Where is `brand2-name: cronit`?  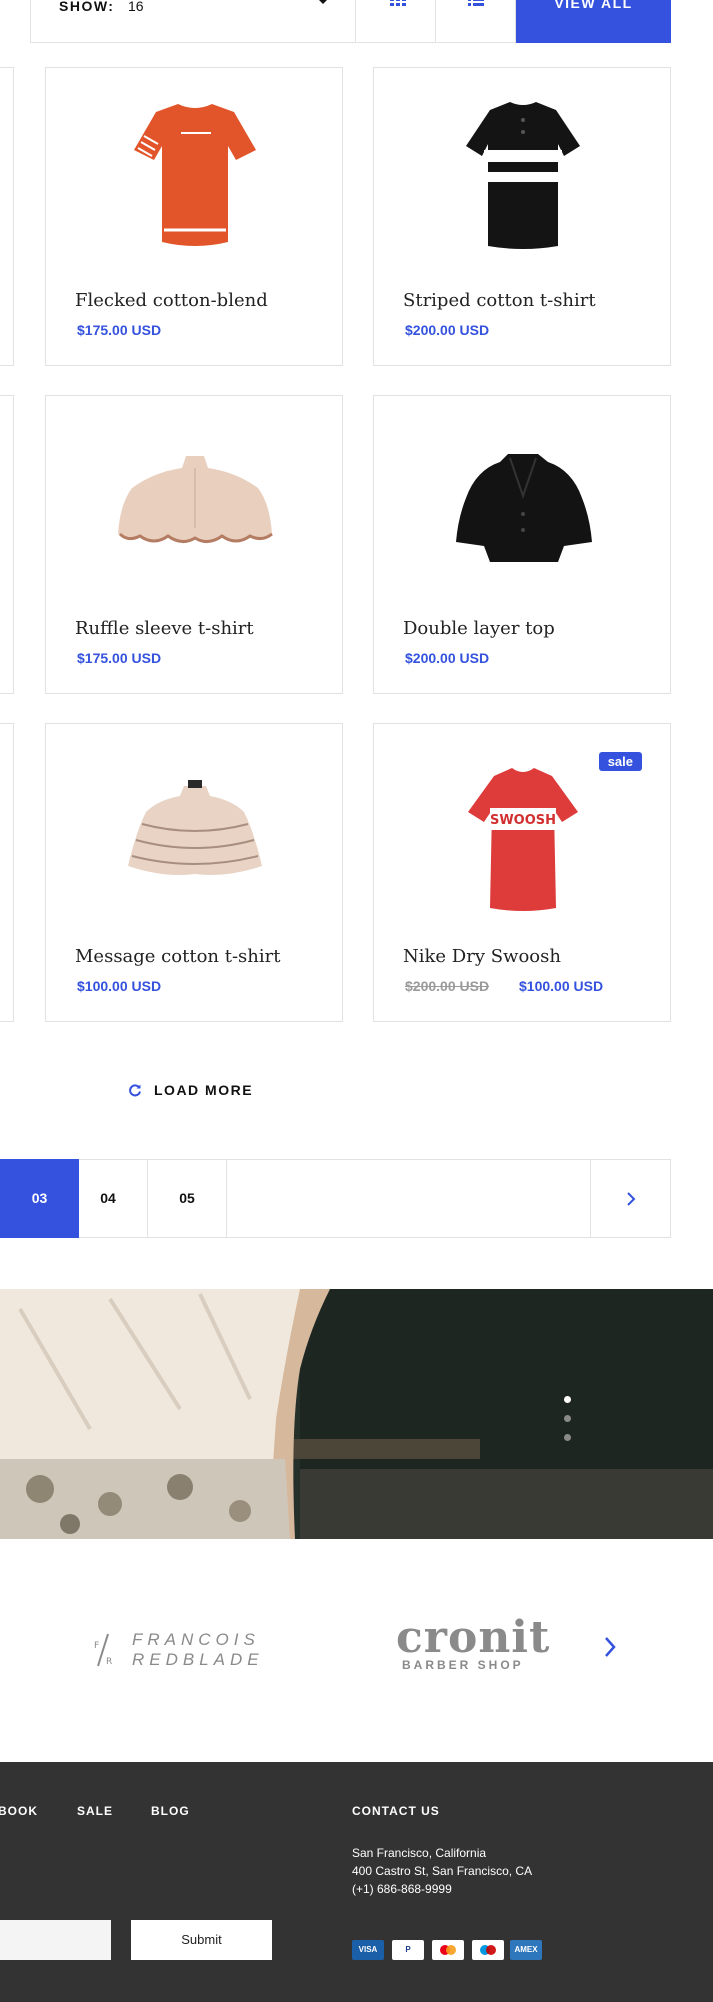 brand2-name: cronit is located at coordinates (473, 1637).